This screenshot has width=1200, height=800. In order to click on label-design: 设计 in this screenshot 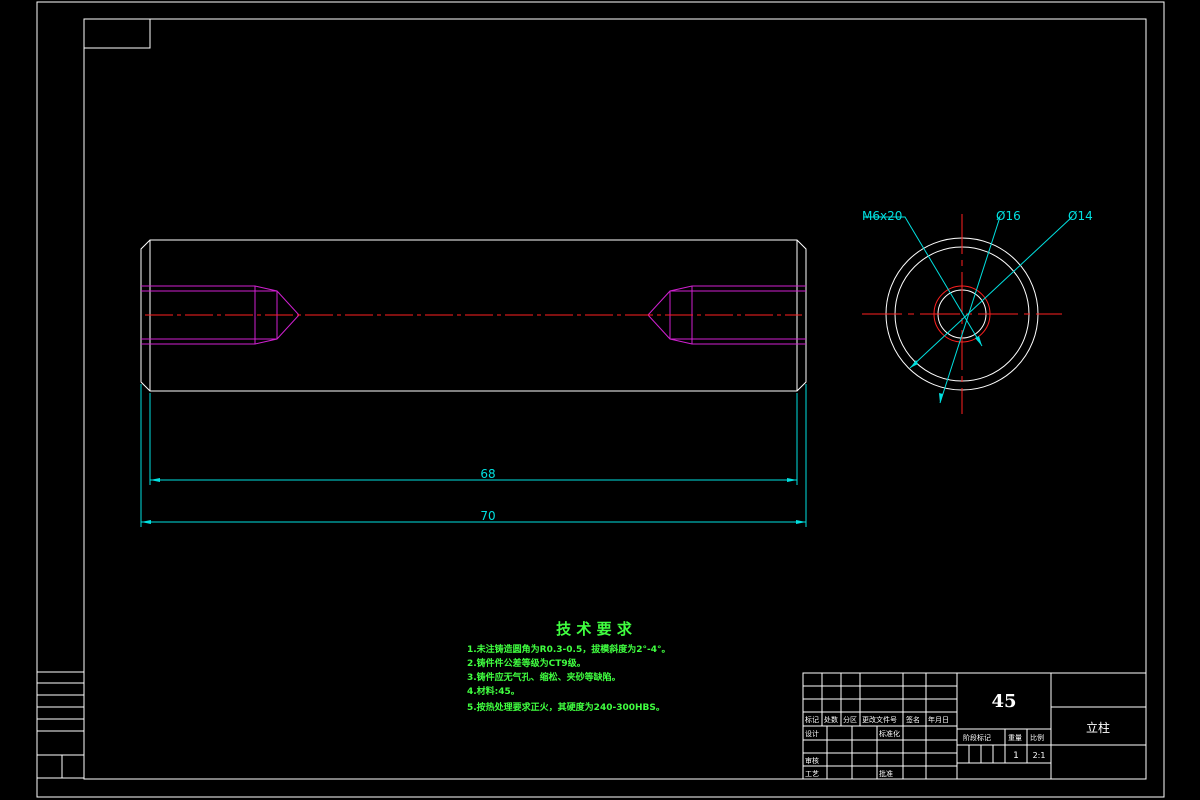, I will do `click(812, 733)`.